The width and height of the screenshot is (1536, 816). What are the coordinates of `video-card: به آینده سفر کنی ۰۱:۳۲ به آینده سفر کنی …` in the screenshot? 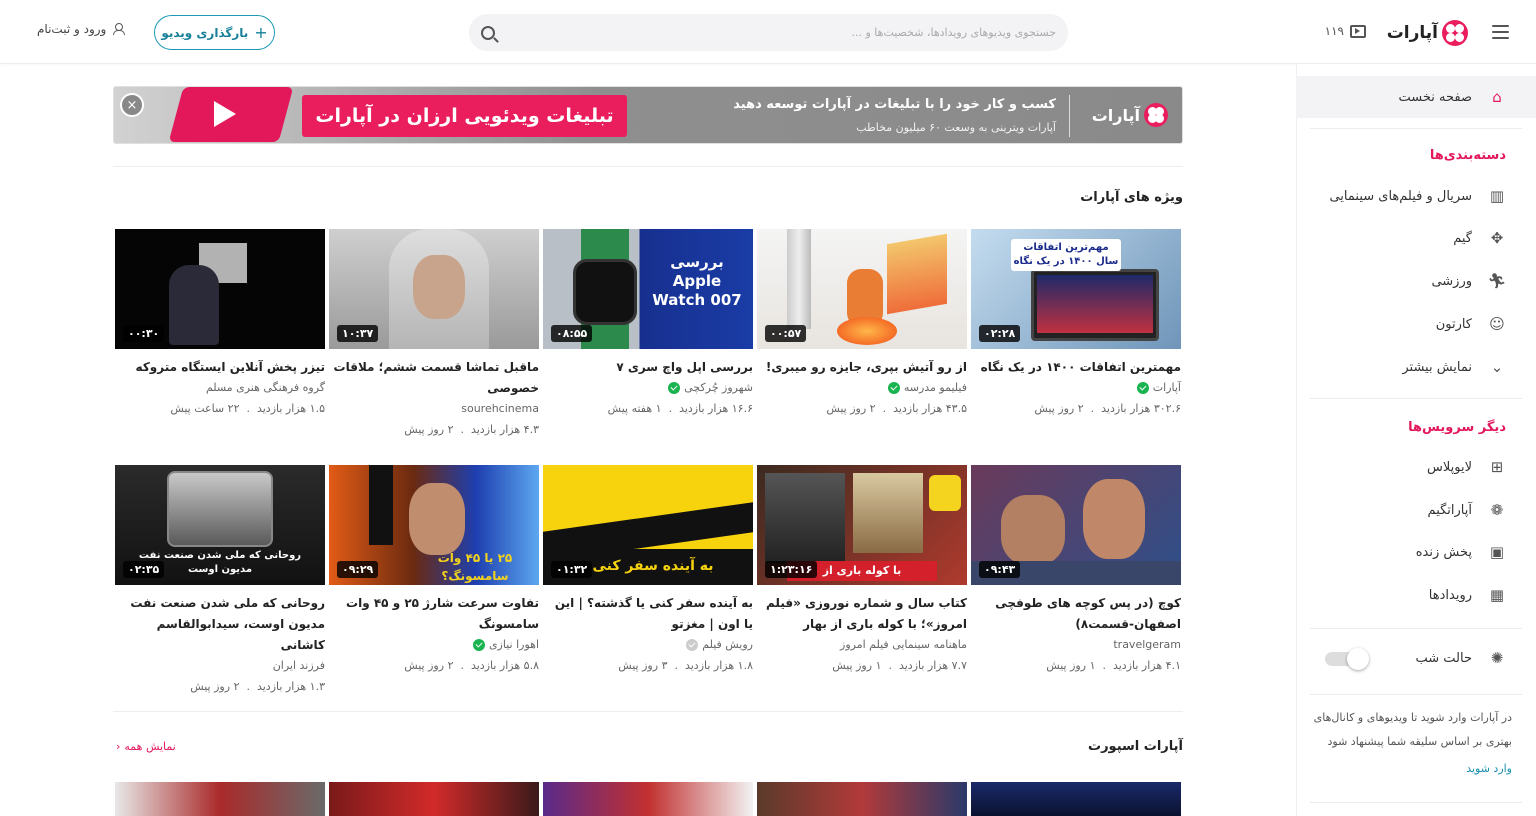 It's located at (648, 570).